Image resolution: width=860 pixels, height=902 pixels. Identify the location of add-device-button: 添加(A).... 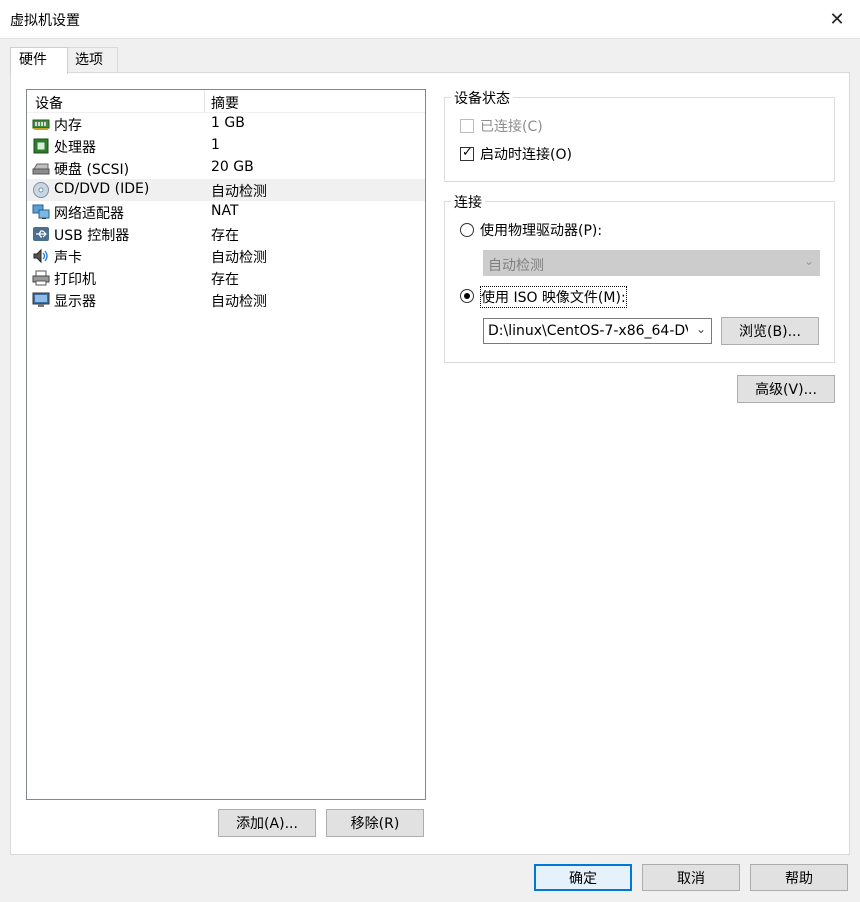
(267, 823).